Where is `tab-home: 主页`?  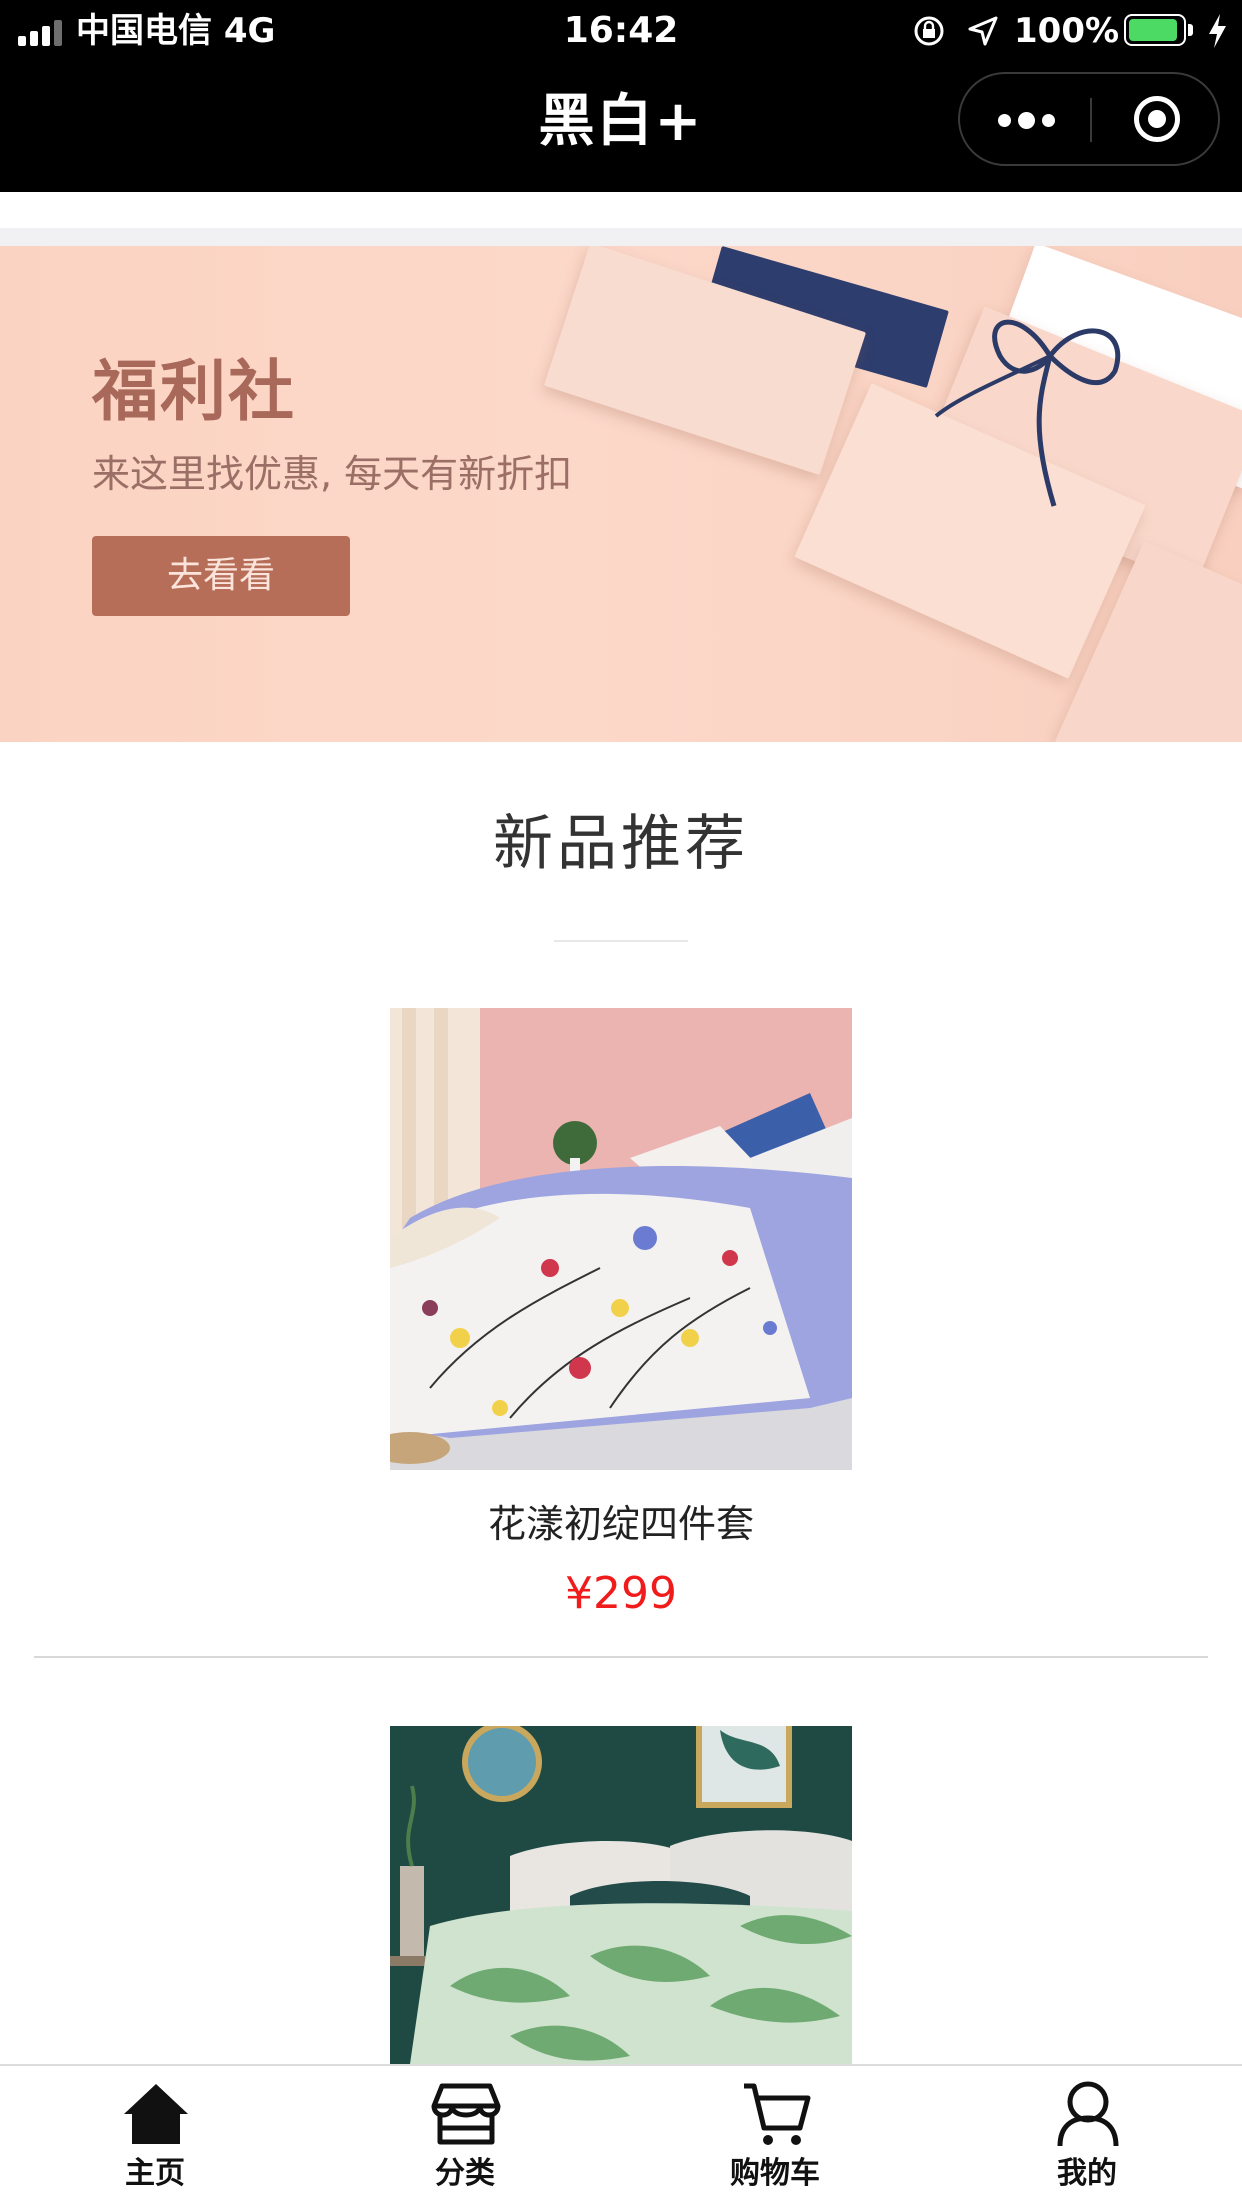
tab-home: 主页 is located at coordinates (155, 2137).